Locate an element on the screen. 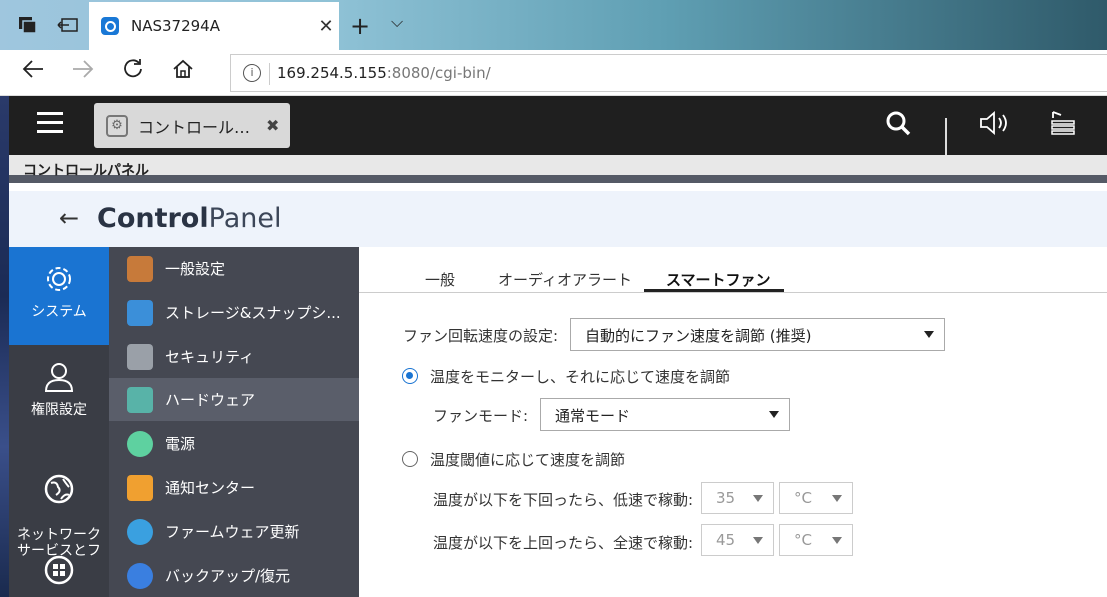  tab-general: 一般 is located at coordinates (440, 279).